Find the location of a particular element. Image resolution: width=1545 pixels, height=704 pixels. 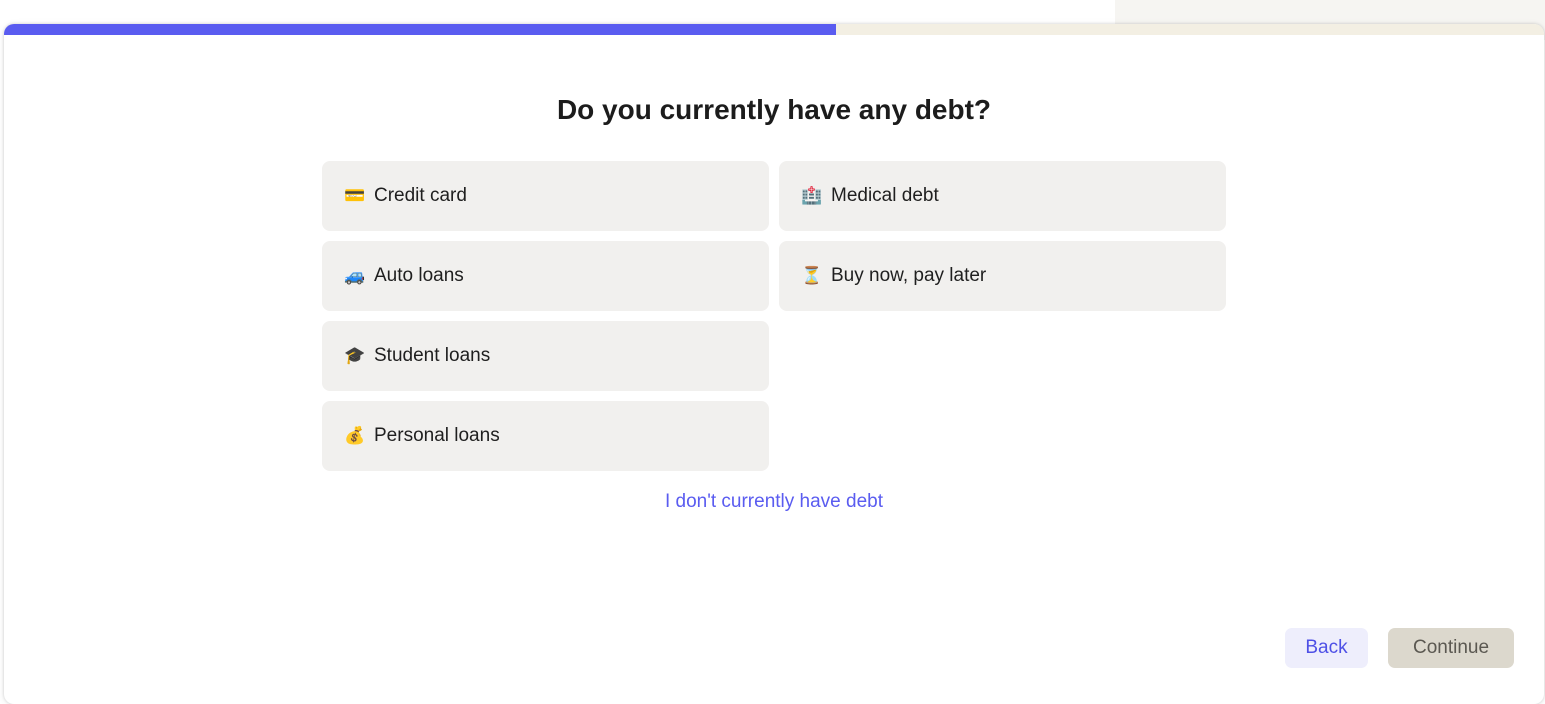

option-label: Auto loans is located at coordinates (419, 275).